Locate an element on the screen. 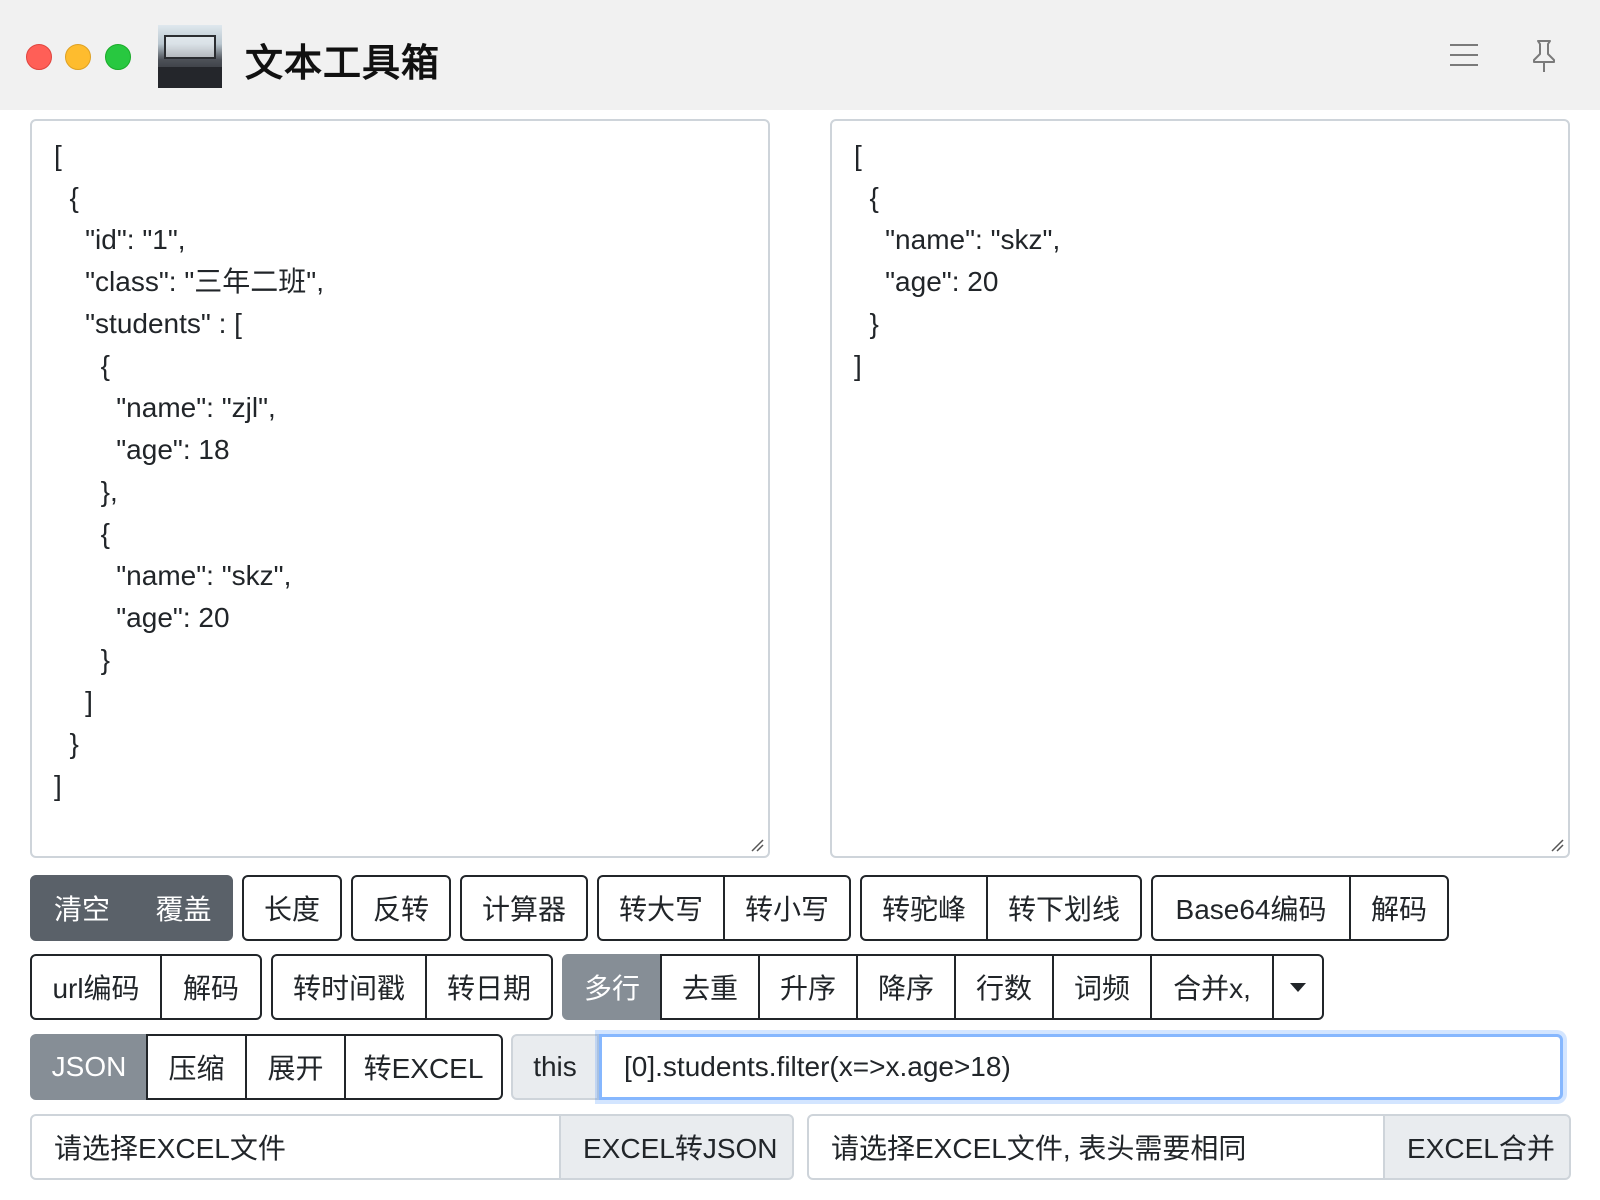 This screenshot has width=1600, height=1200. caret-down-icon is located at coordinates (1298, 987).